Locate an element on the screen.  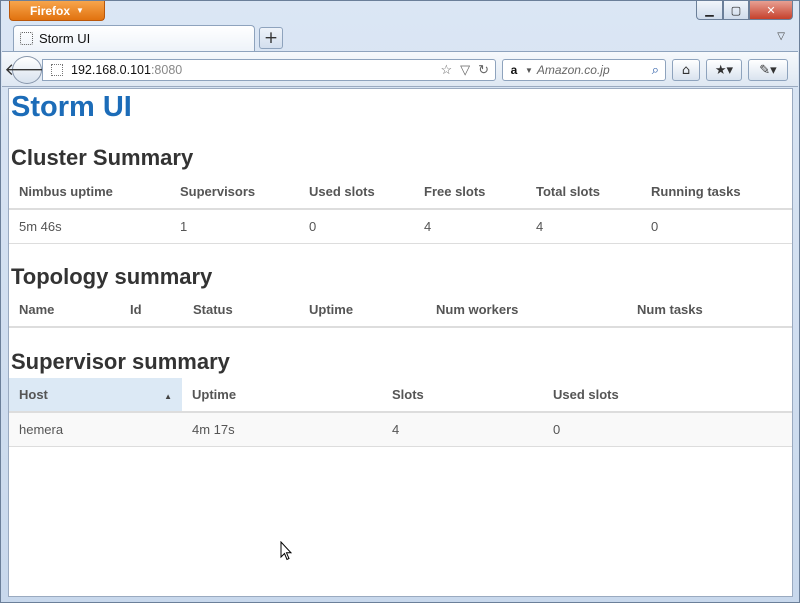
url-bar-actions: ☆ ▽ ↻ is located at coordinates (464, 70).